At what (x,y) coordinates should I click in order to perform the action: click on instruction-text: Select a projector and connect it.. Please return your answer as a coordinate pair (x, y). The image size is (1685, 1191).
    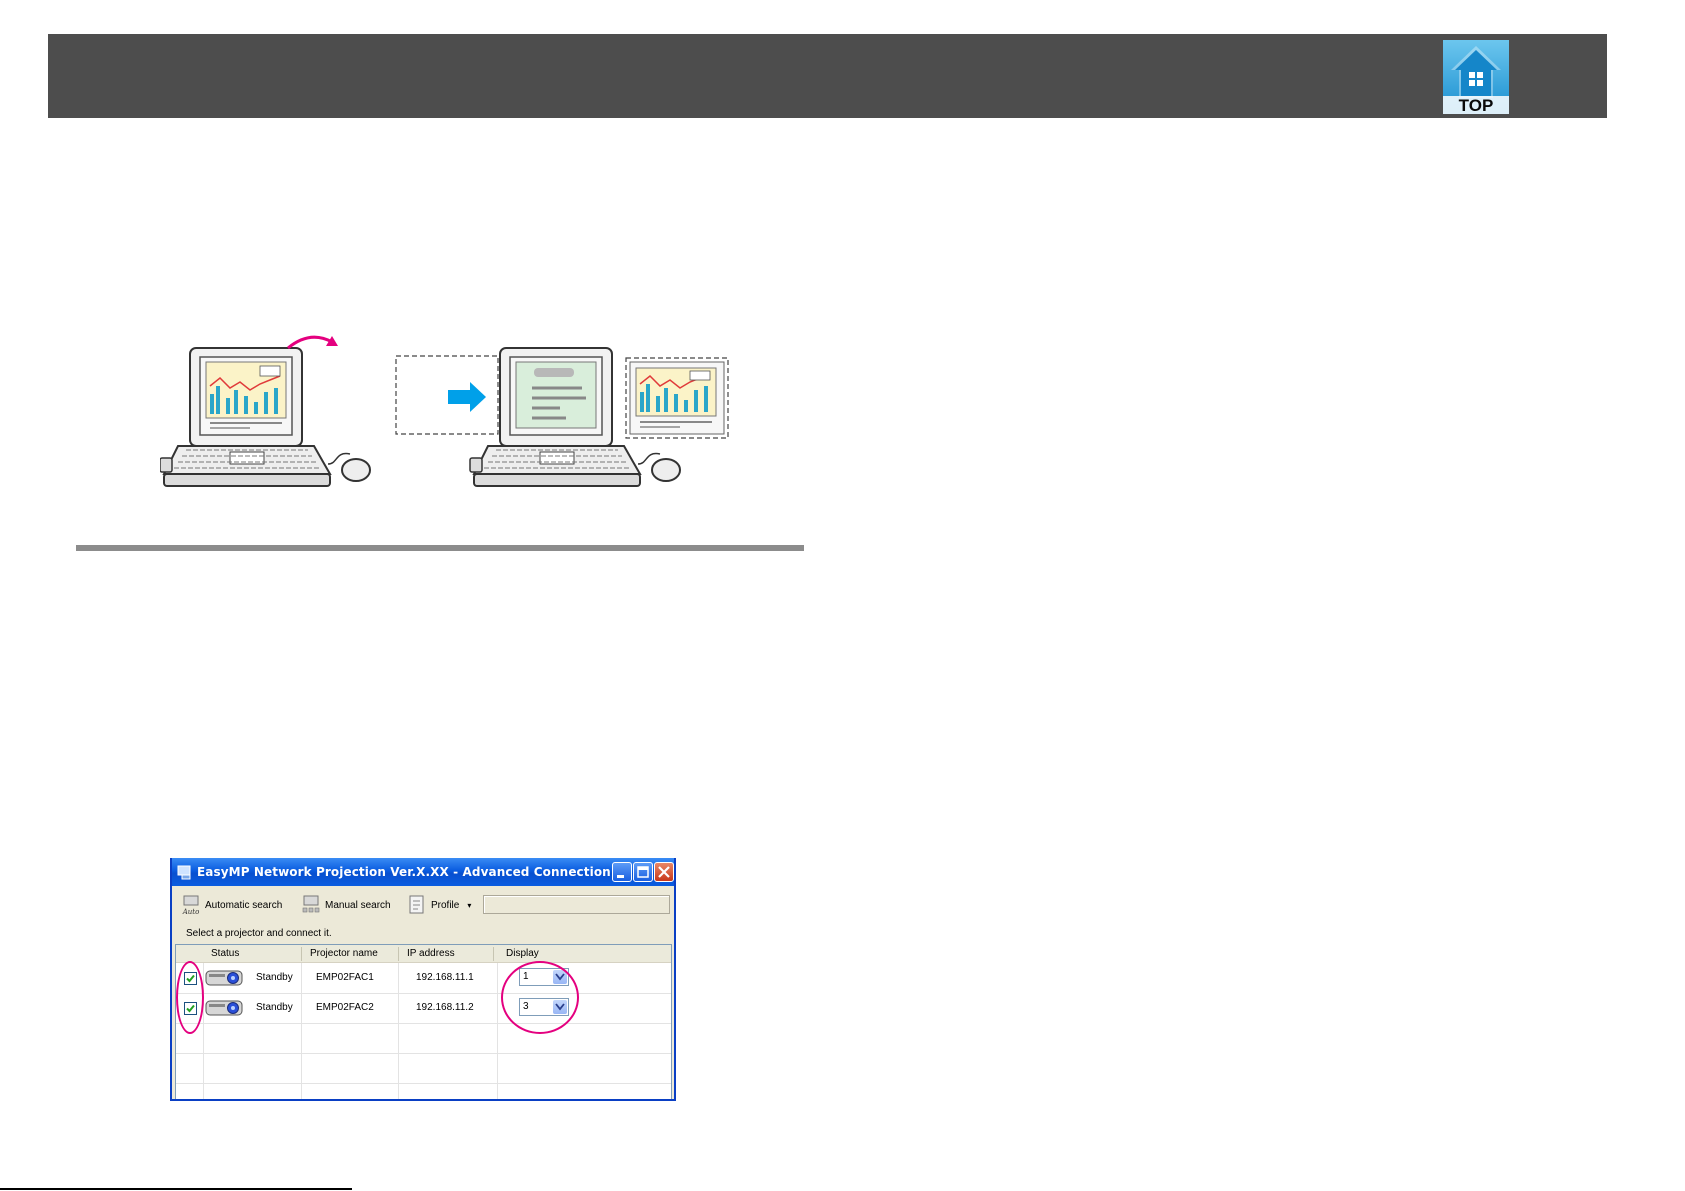
    Looking at the image, I should click on (259, 933).